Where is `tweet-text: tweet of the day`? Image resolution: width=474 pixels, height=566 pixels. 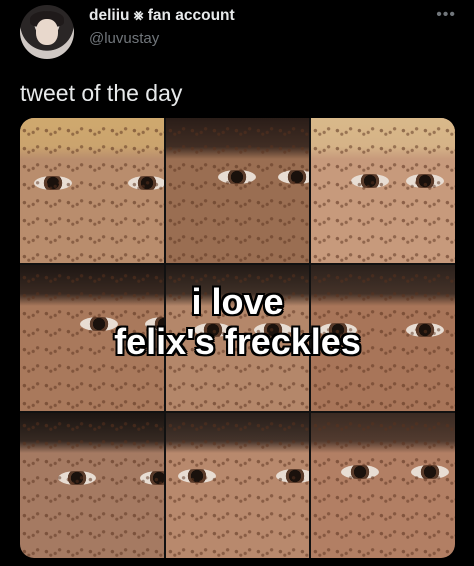 tweet-text: tweet of the day is located at coordinates (101, 93).